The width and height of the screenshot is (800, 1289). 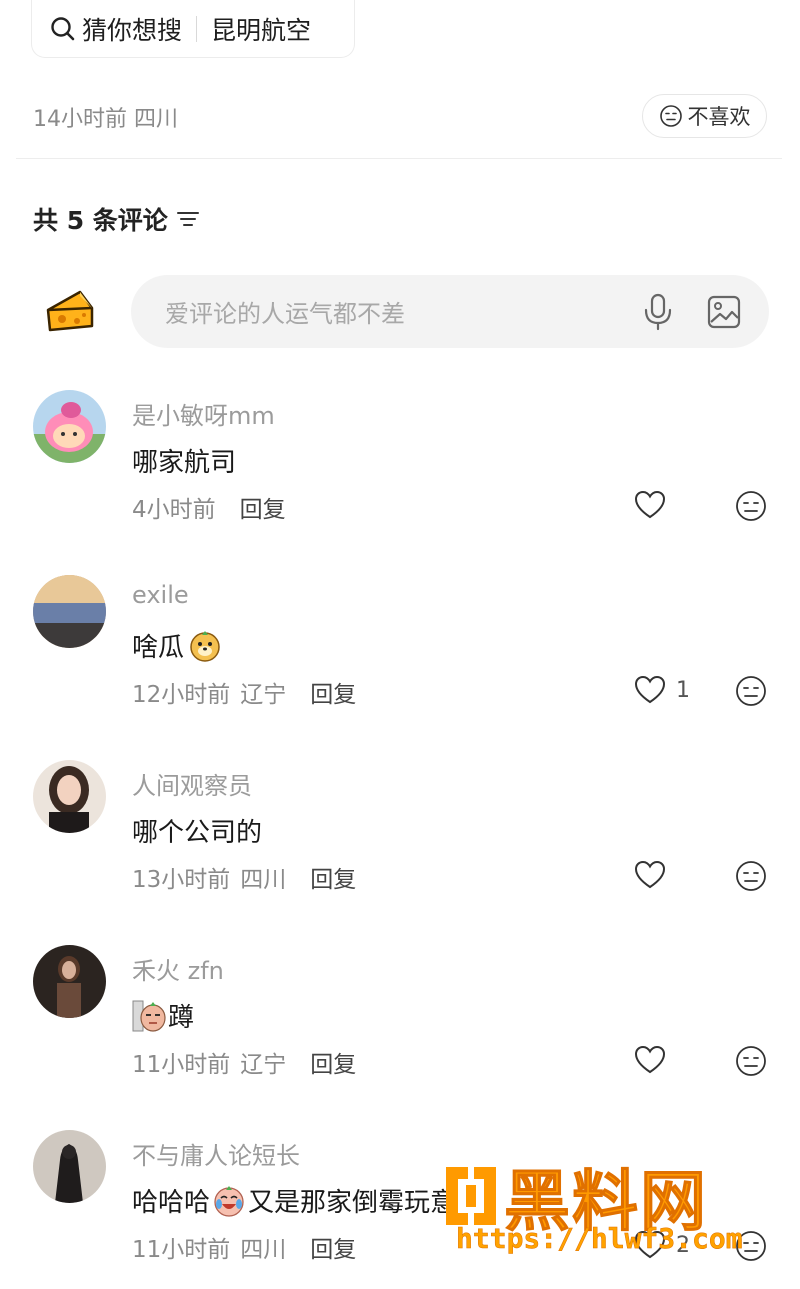 I want to click on like-button: 1, so click(x=662, y=690).